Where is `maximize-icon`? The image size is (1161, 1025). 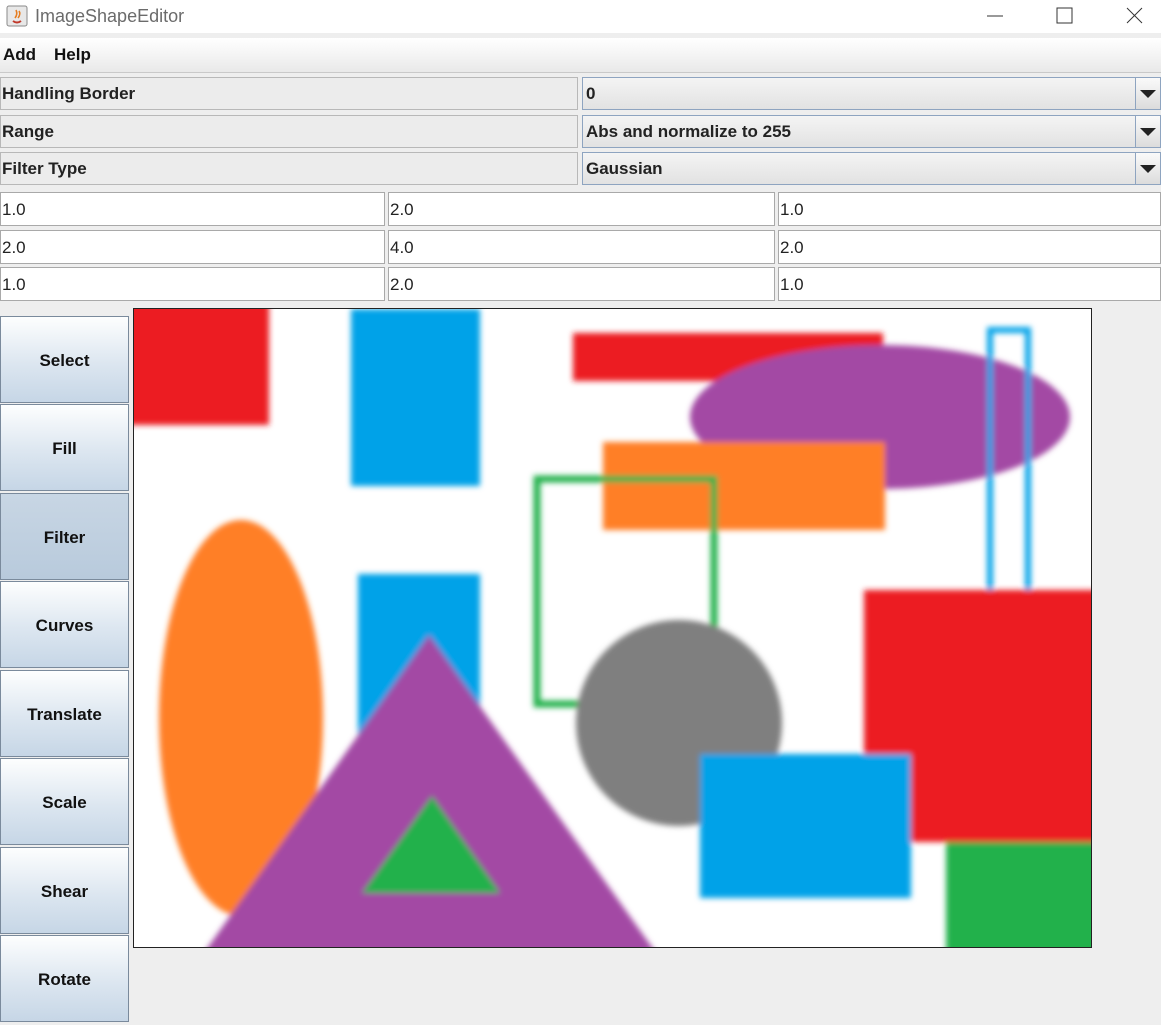
maximize-icon is located at coordinates (1064, 15).